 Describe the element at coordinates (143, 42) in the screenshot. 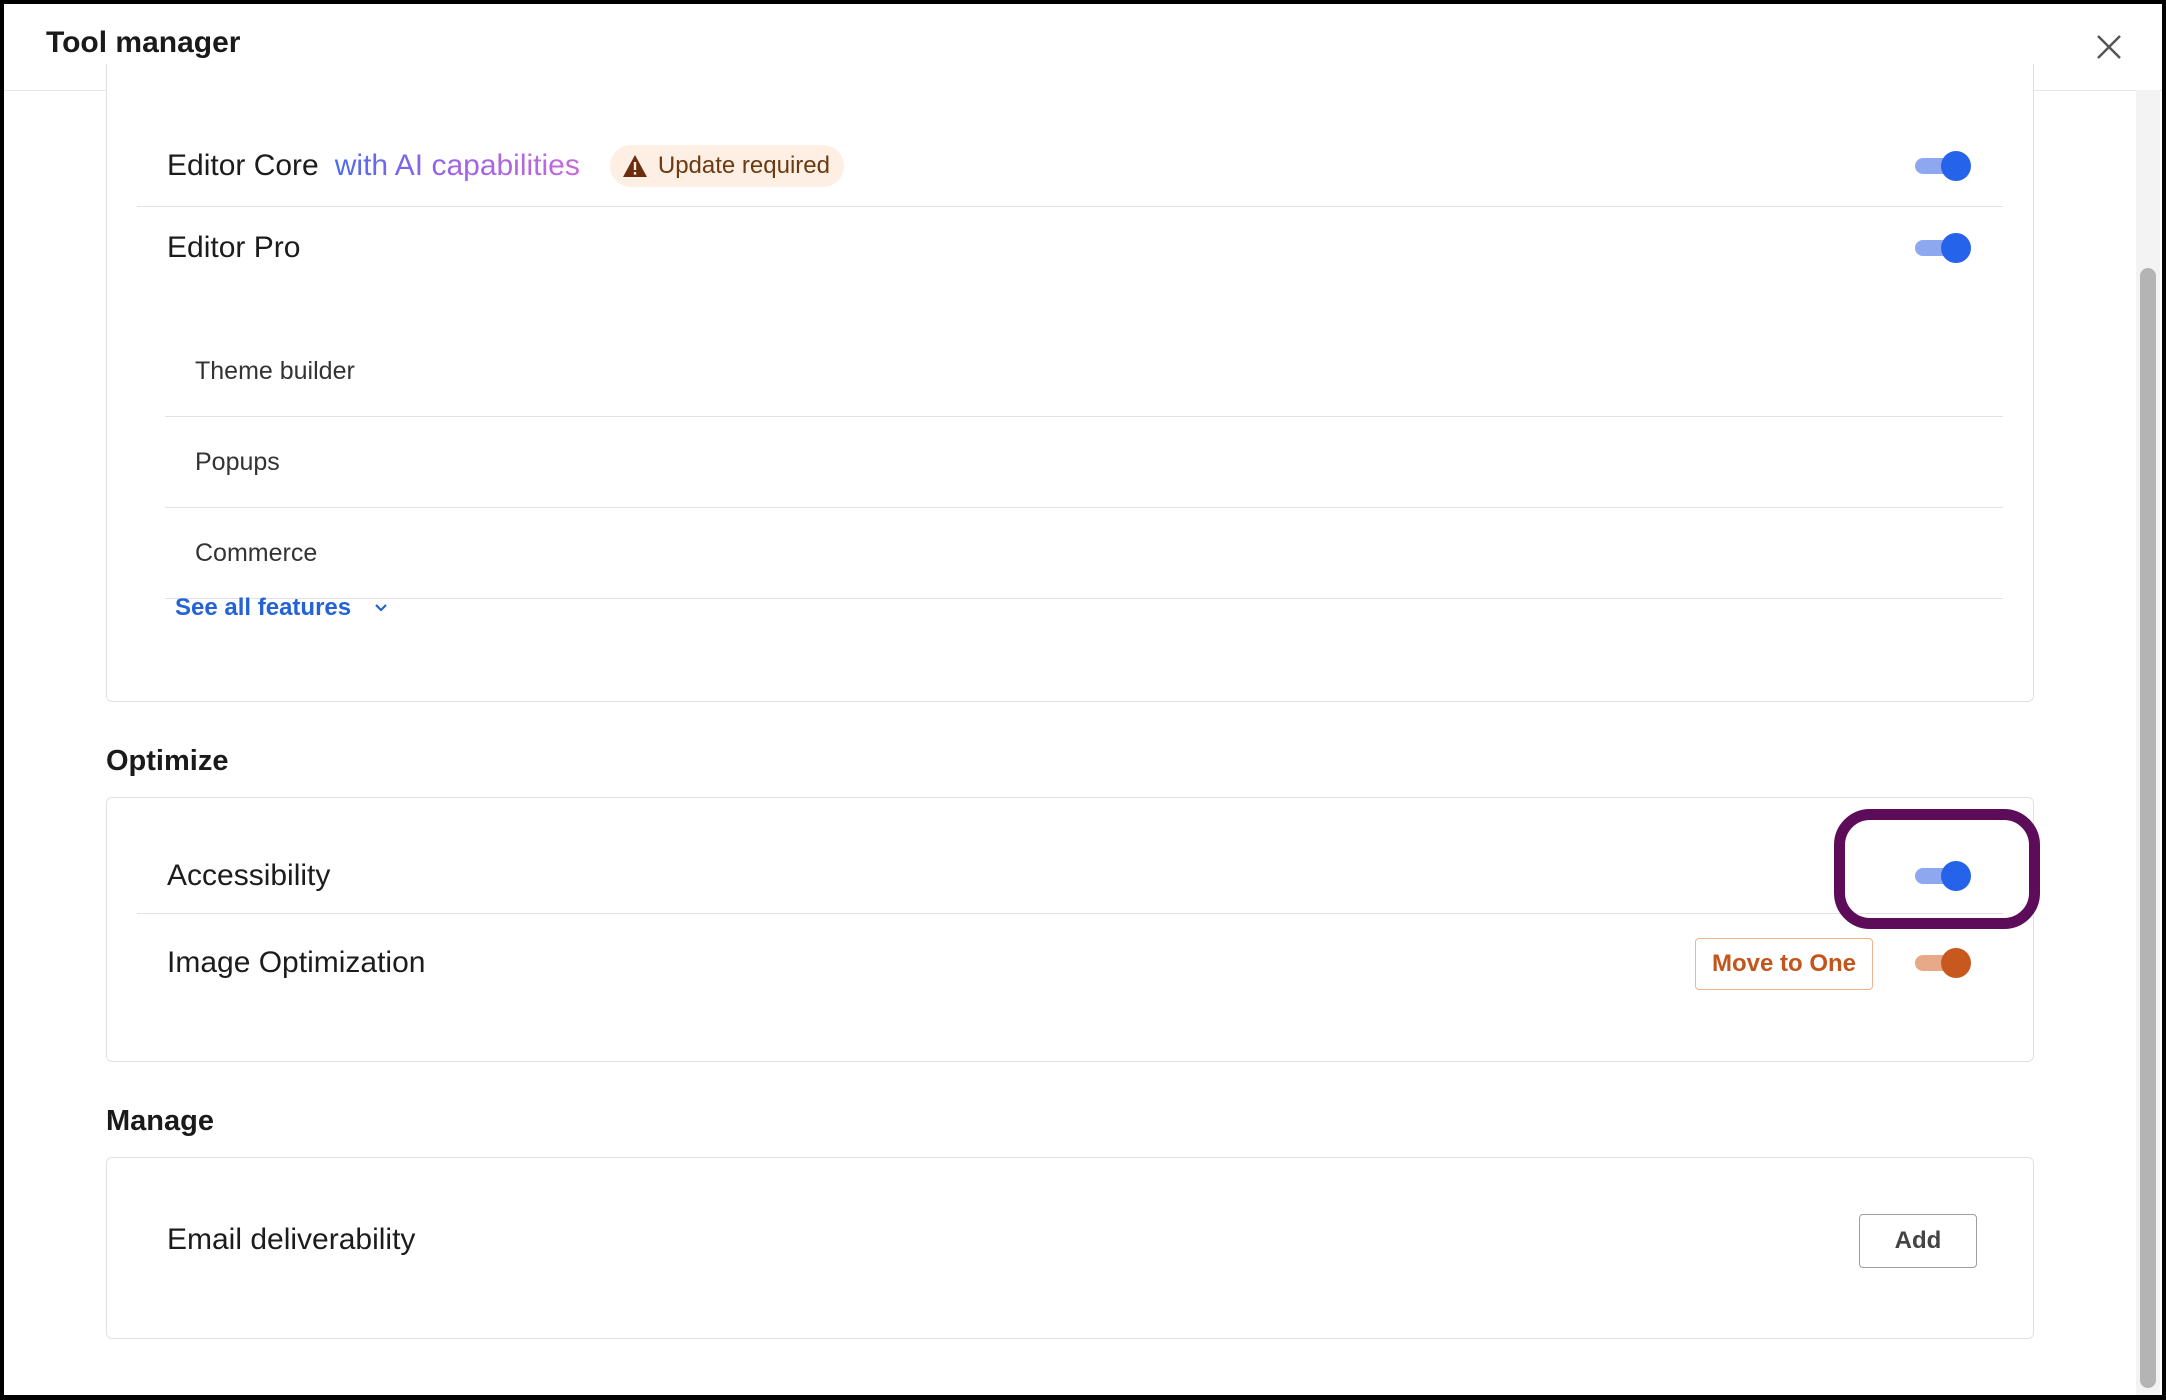

I see `dialog-title: Tool manager` at that location.